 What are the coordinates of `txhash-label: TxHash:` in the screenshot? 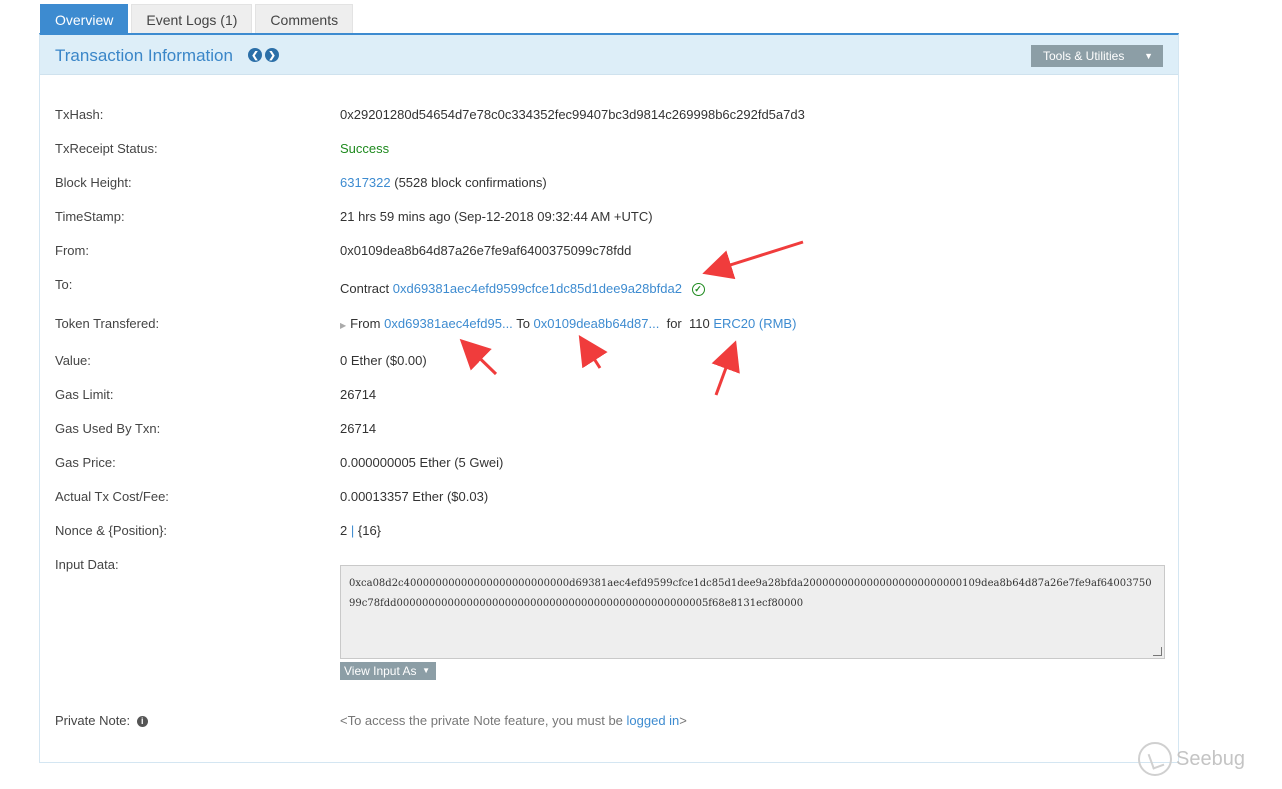 It's located at (79, 114).